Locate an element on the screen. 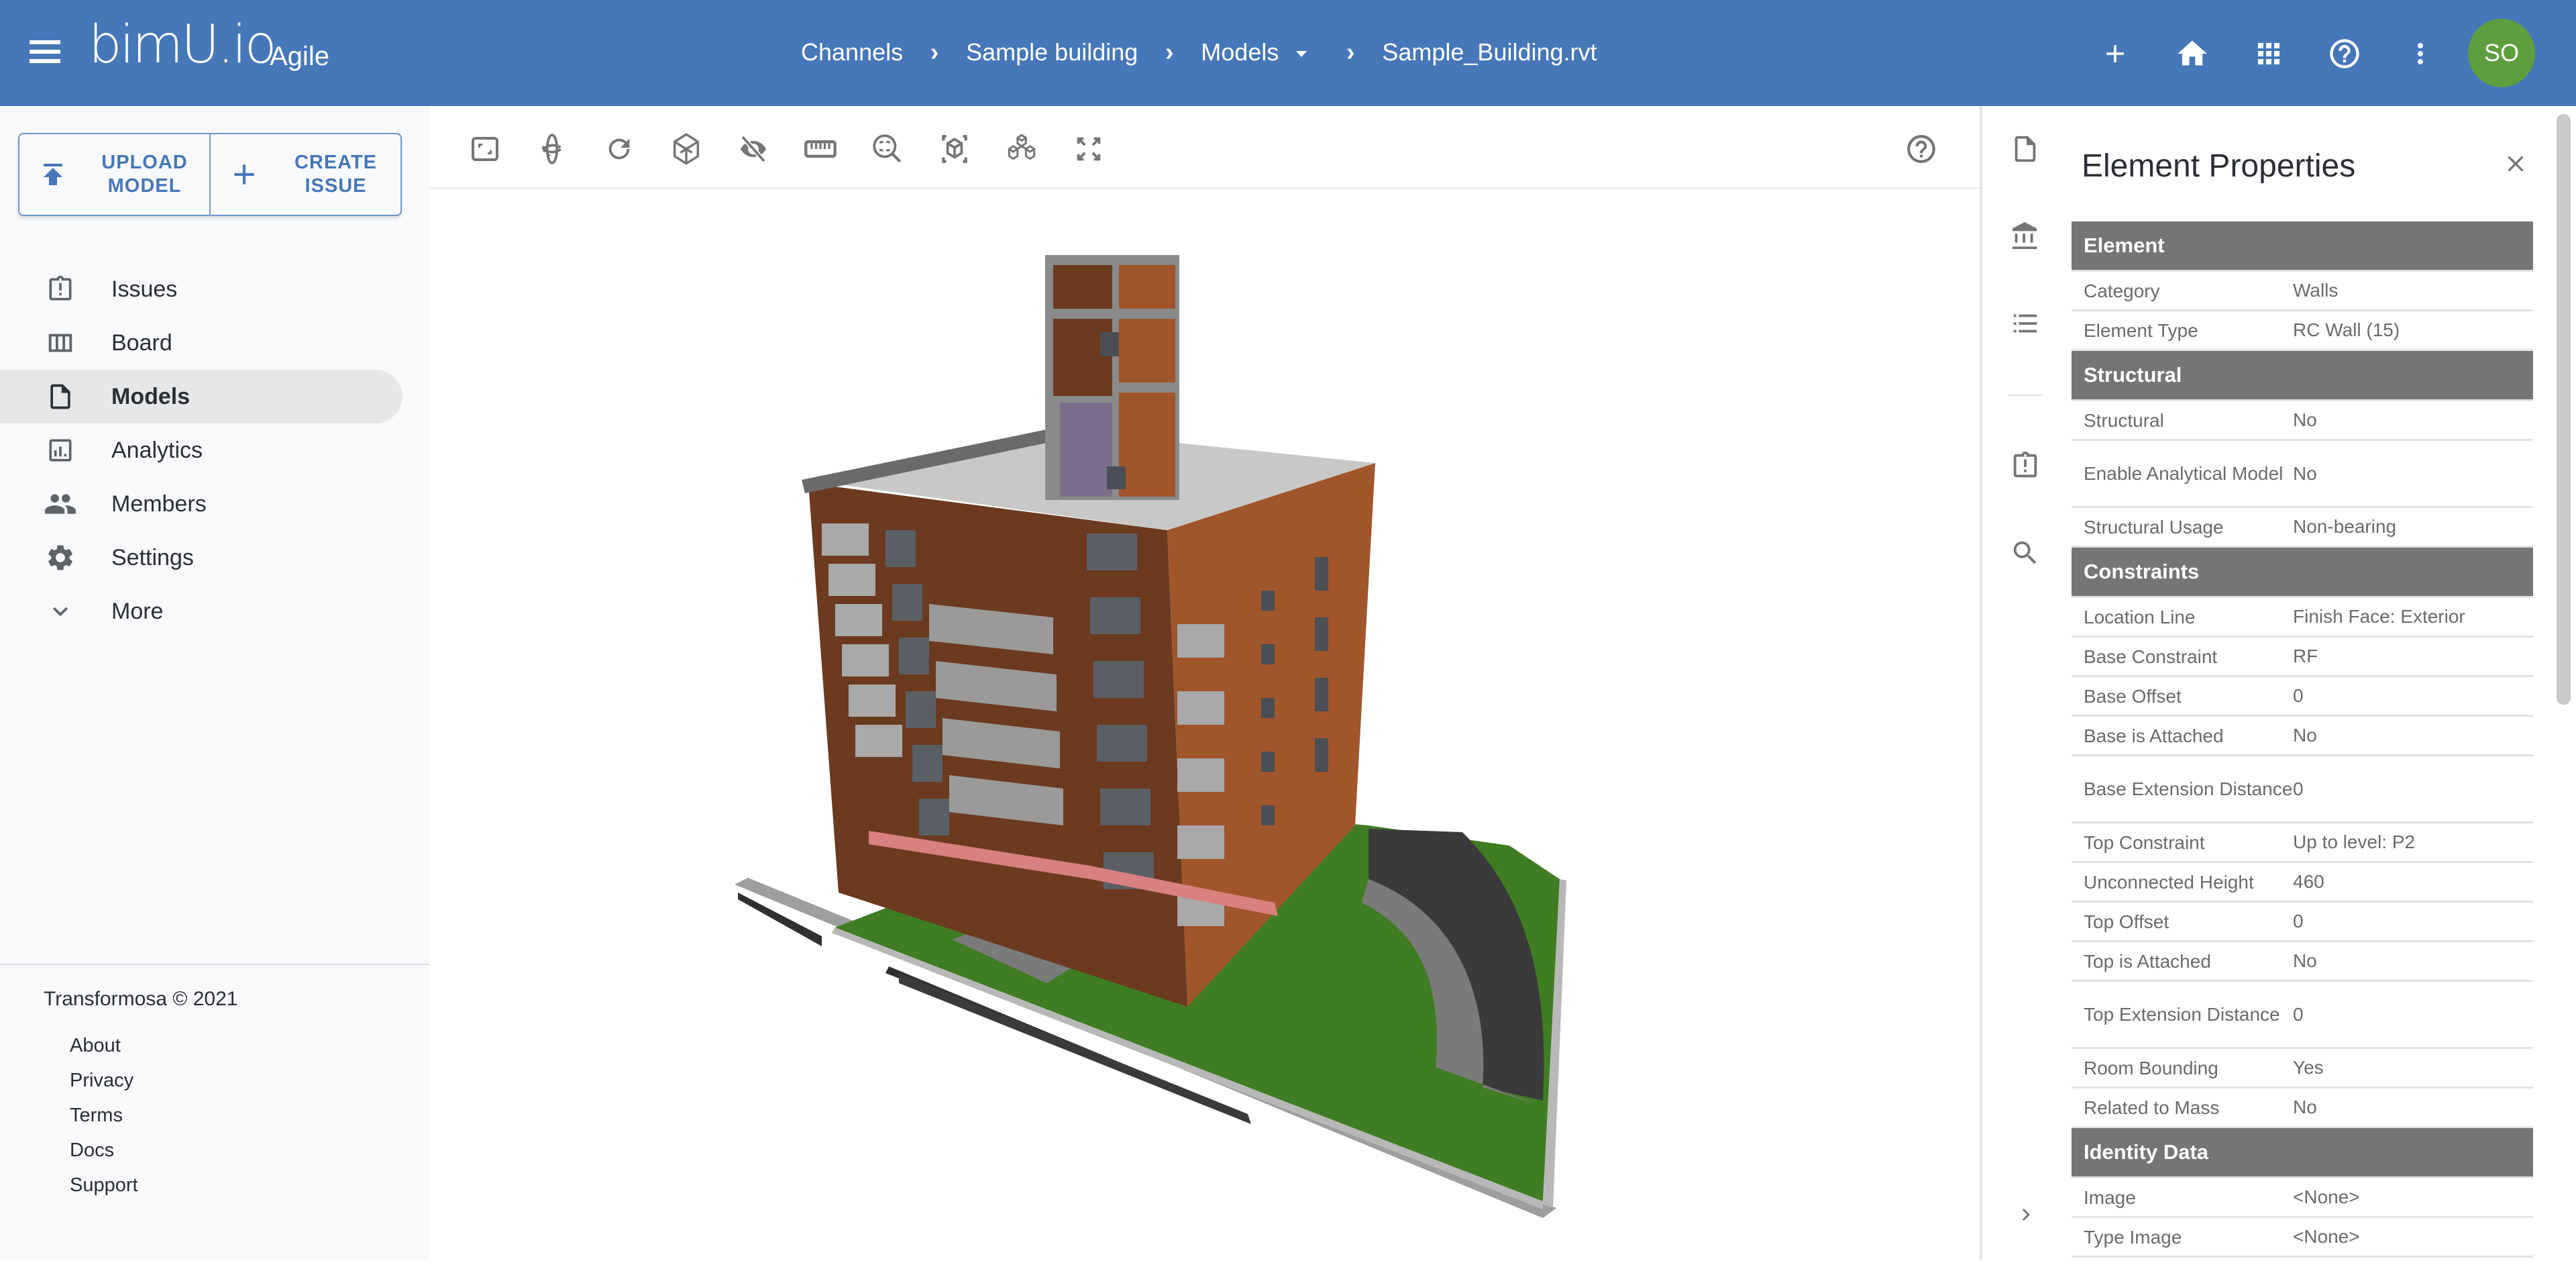 Image resolution: width=2576 pixels, height=1263 pixels. footer-links: About Privacy Terms Docs Support is located at coordinates (104, 1122).